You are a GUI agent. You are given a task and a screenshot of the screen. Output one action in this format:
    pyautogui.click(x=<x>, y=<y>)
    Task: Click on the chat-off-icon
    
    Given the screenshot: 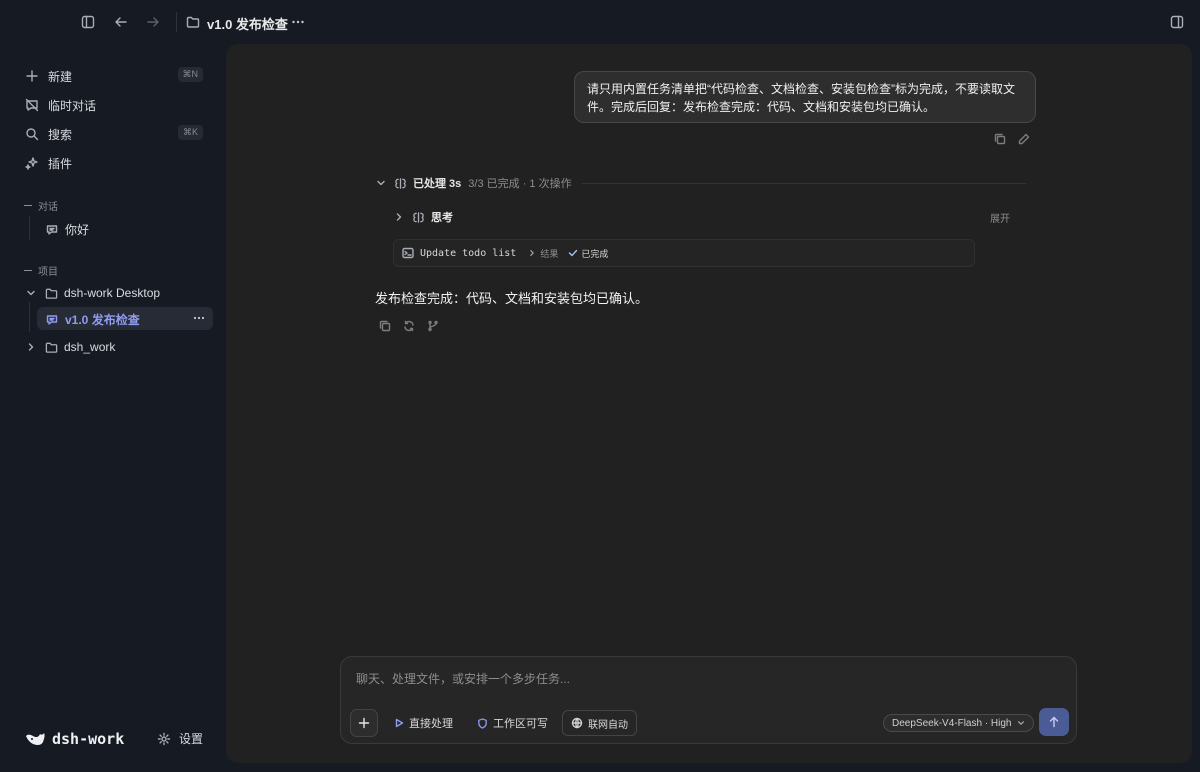 What is the action you would take?
    pyautogui.click(x=32, y=105)
    